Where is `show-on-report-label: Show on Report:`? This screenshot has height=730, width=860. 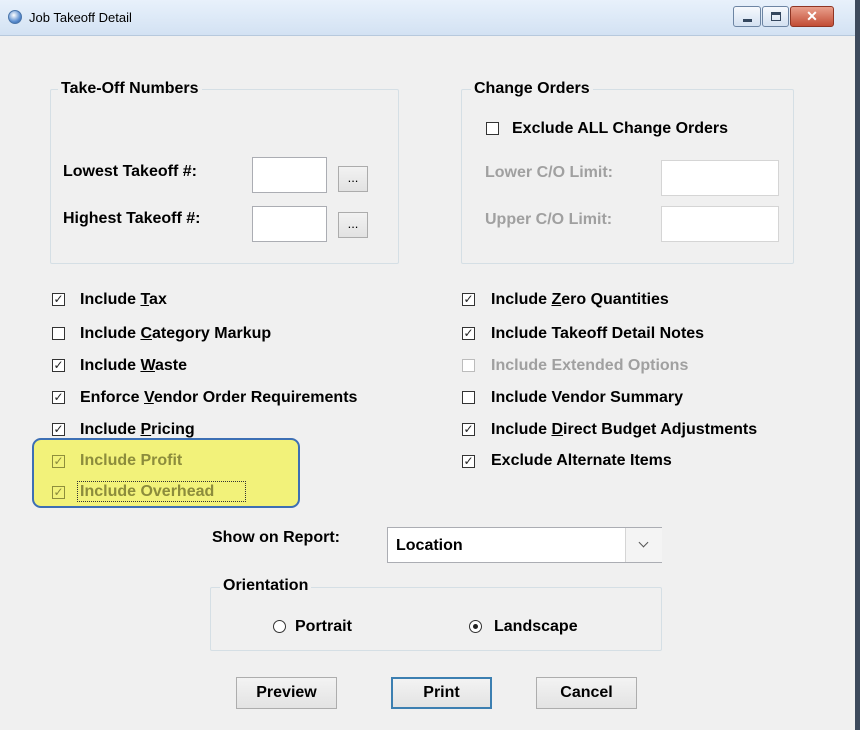
show-on-report-label: Show on Report: is located at coordinates (276, 537).